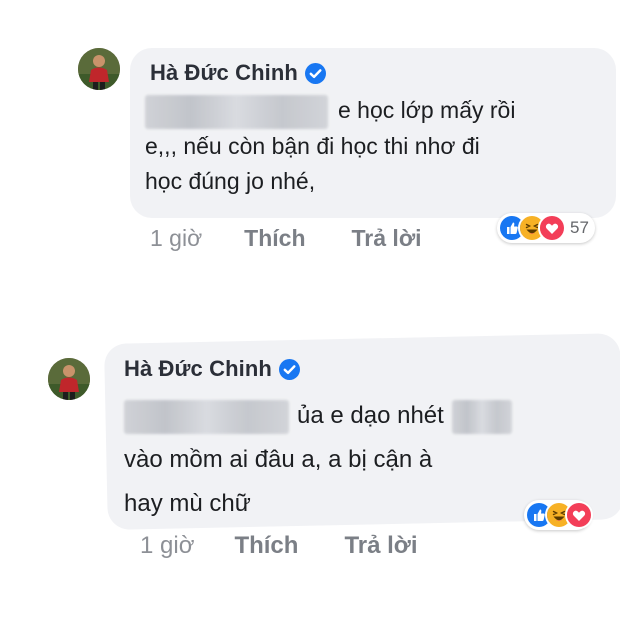 This screenshot has width=620, height=620. What do you see at coordinates (427, 110) in the screenshot?
I see `comment-line-text: e học lớp mấy rồi` at bounding box center [427, 110].